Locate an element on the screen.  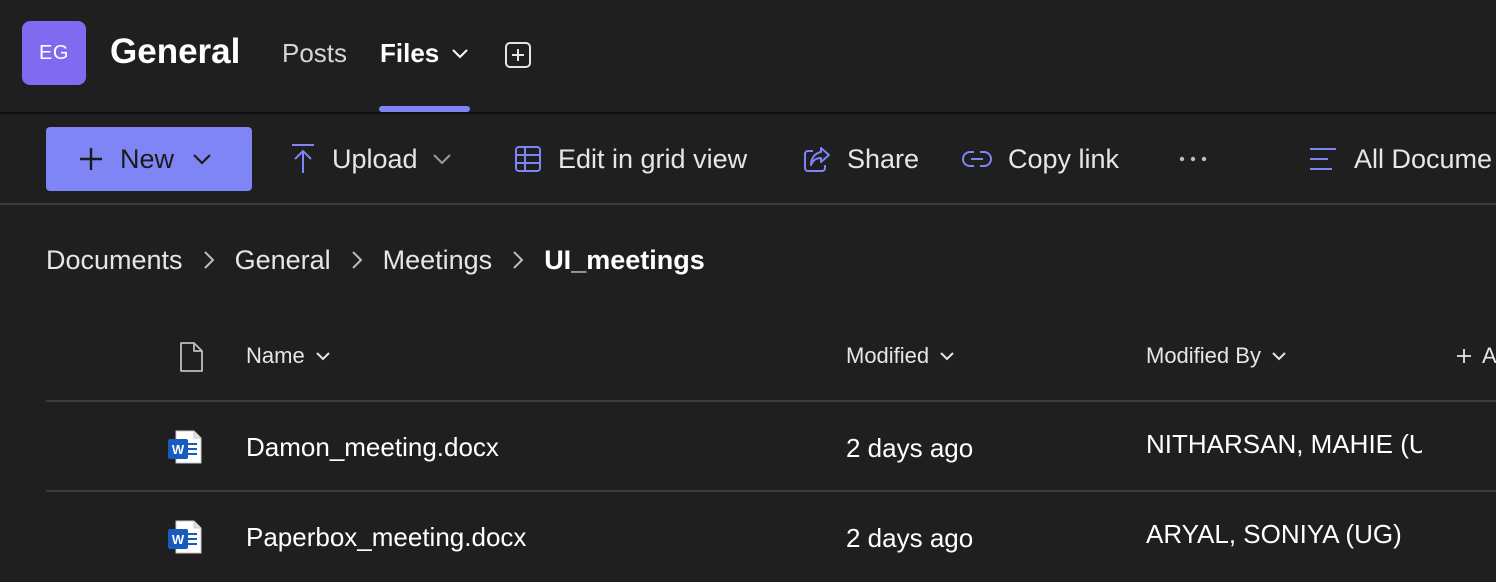
view-selector-button: All Docume is located at coordinates (1400, 159).